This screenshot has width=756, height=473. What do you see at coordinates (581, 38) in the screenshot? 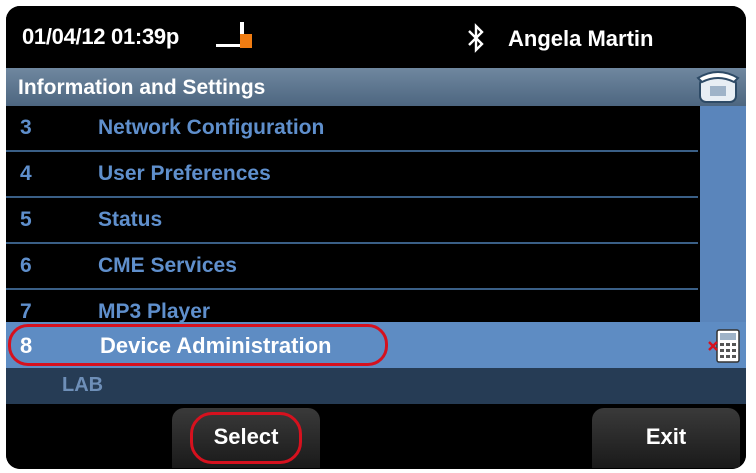
I see `user-name: Angela Martin` at bounding box center [581, 38].